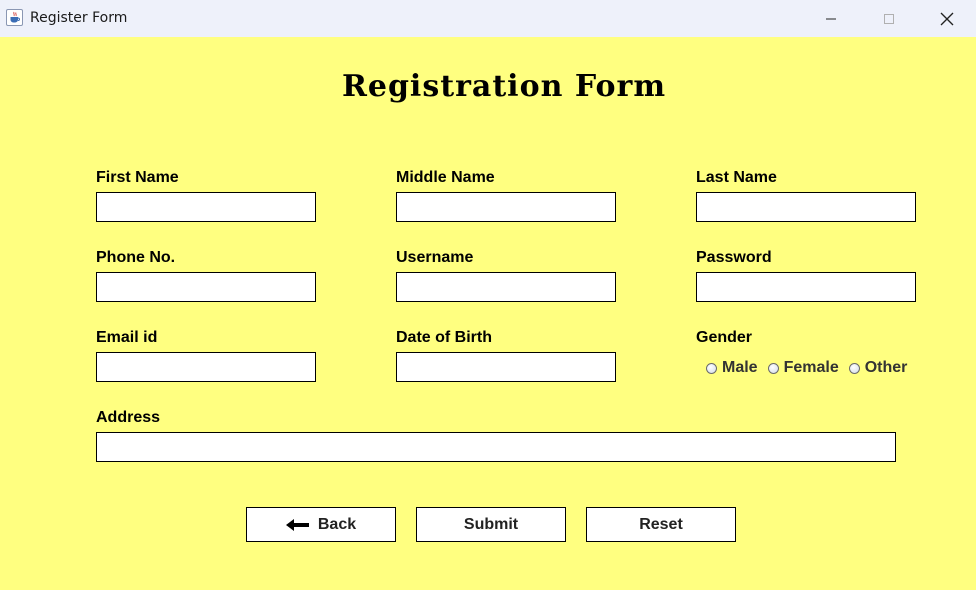 This screenshot has height=590, width=976. I want to click on page-title: Registration Form, so click(504, 86).